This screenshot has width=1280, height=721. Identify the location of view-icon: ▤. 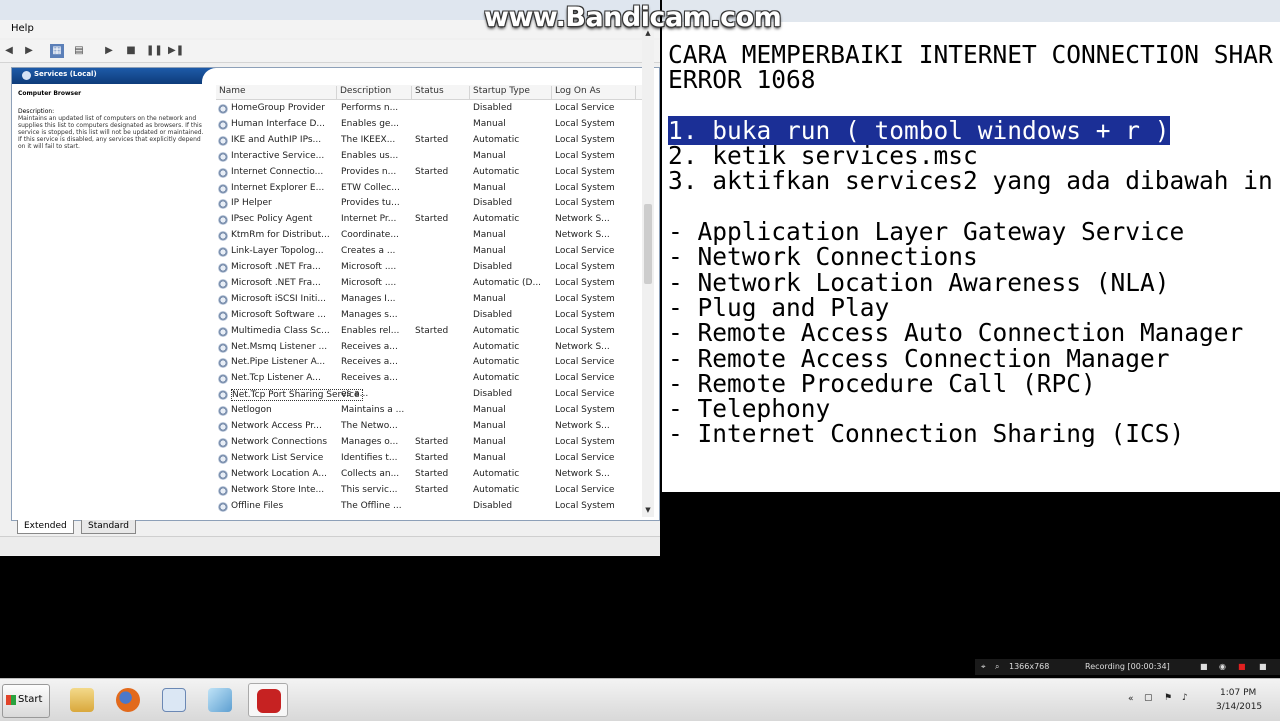
(79, 51).